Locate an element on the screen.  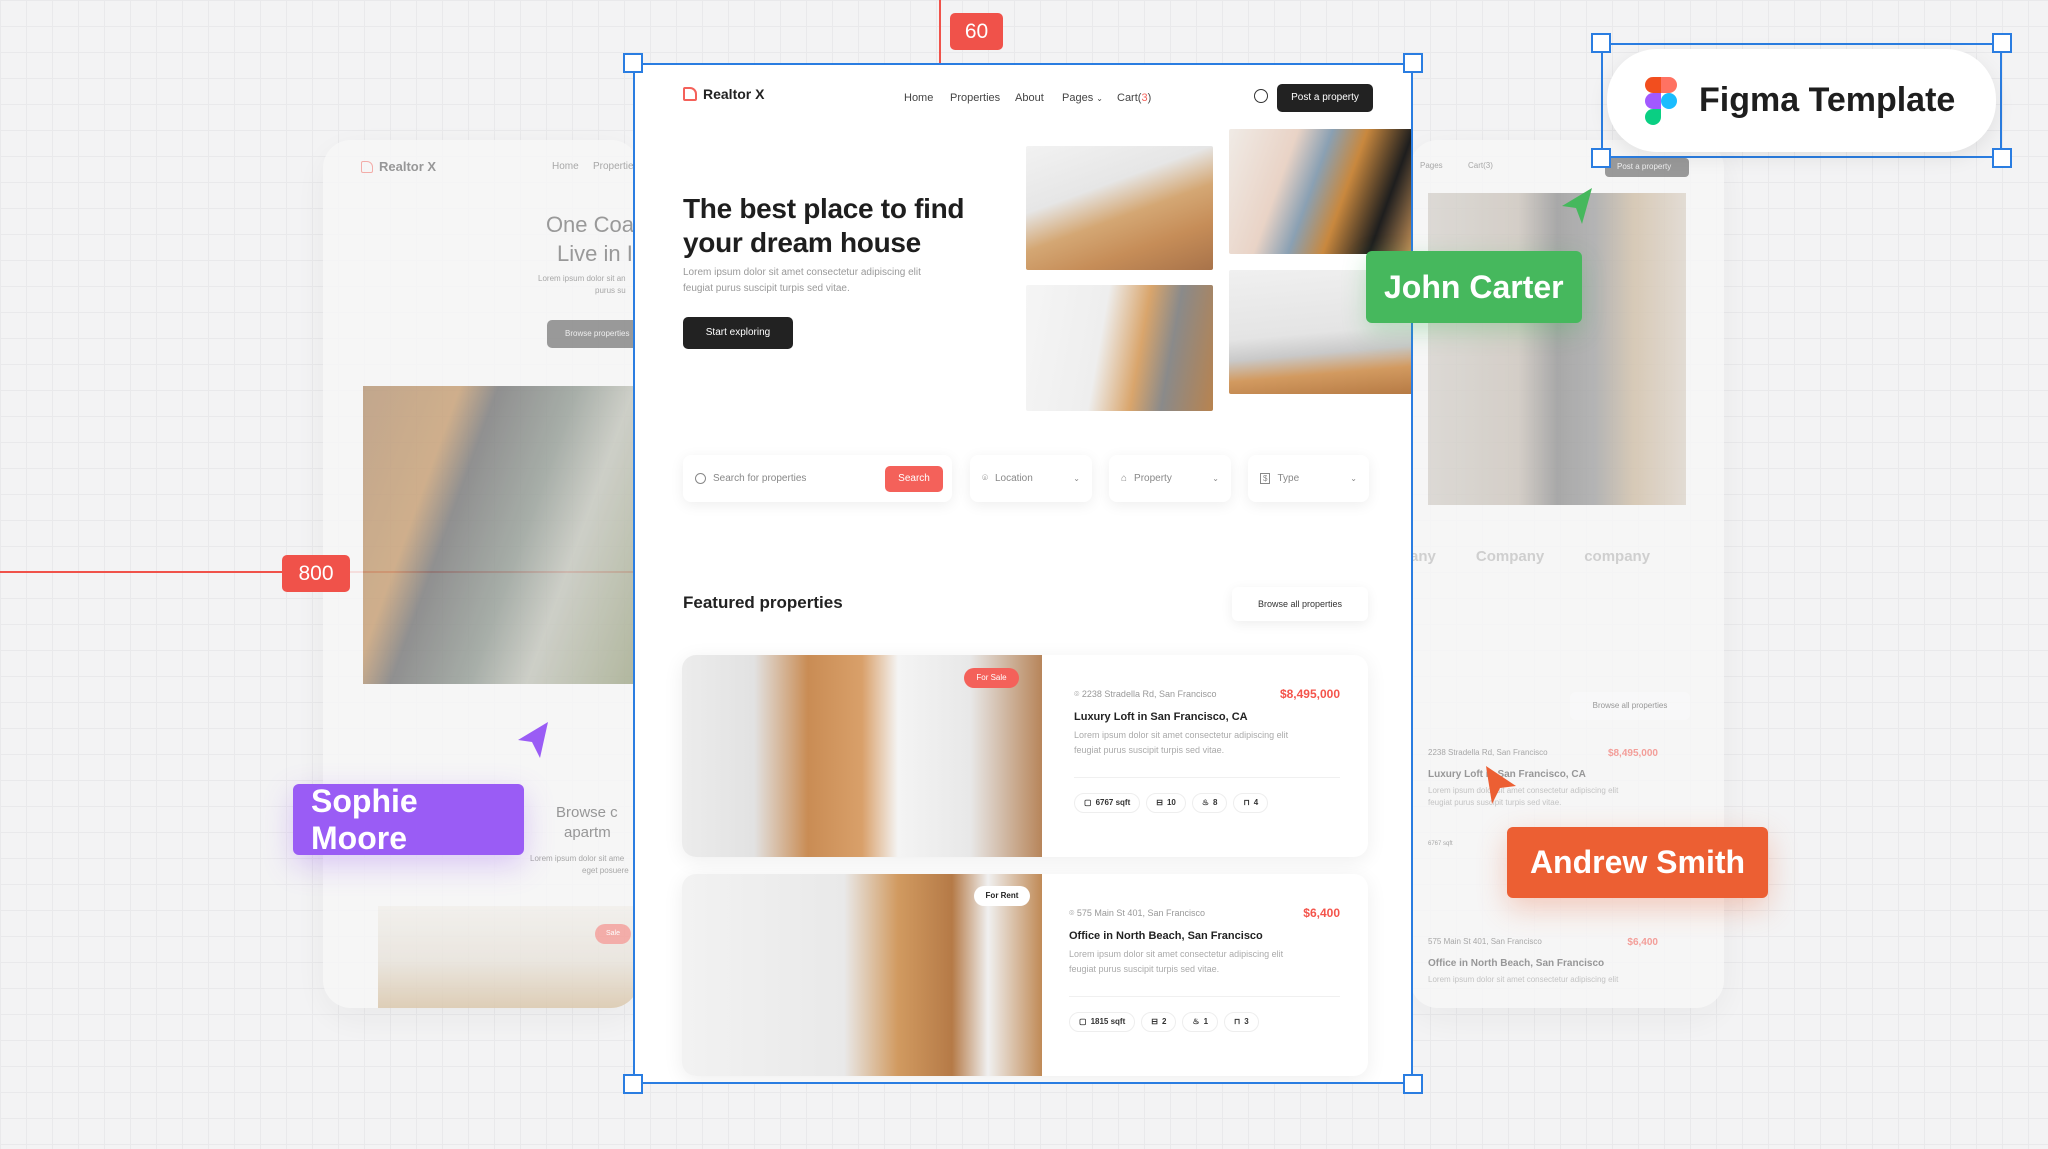
company-logo: Company is located at coordinates (1510, 556).